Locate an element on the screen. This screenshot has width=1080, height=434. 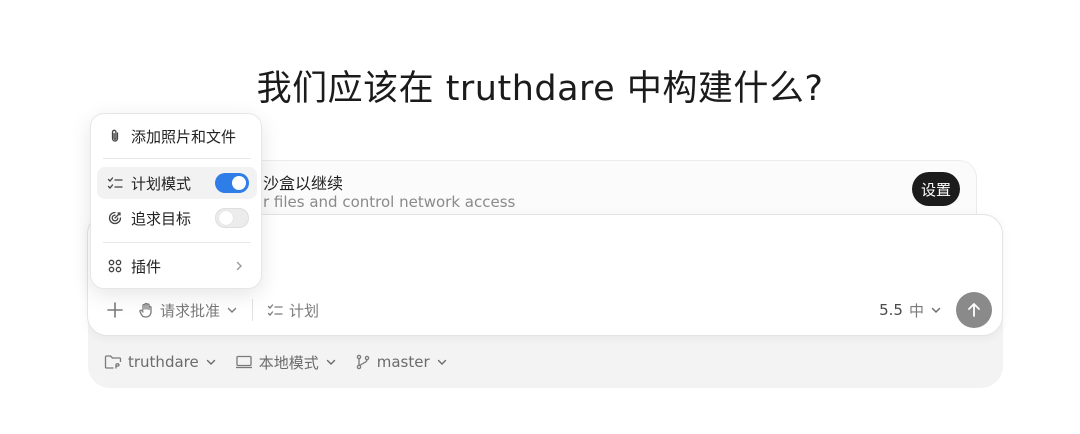
menu-item-attach: 添加照片和文件 is located at coordinates (177, 136).